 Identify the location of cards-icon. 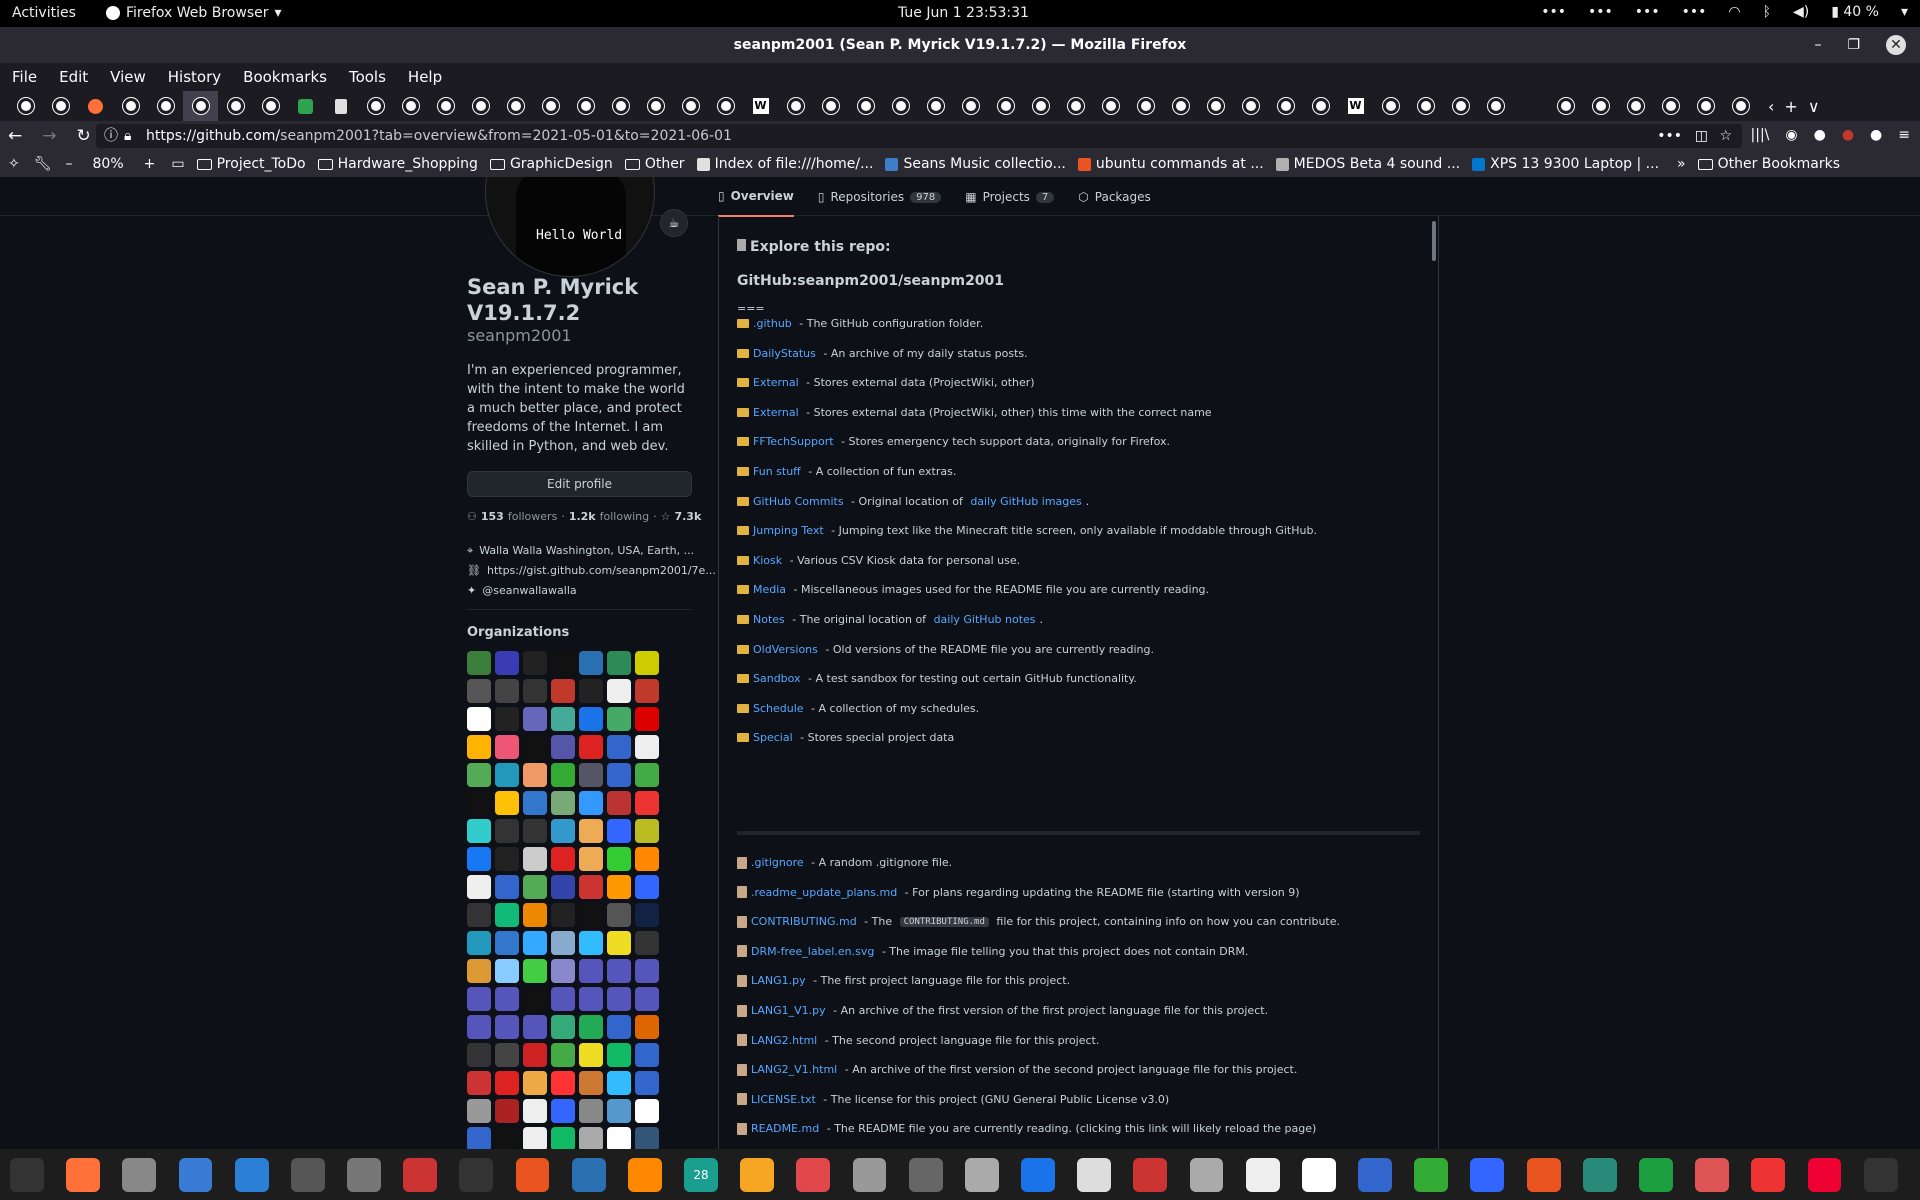
(1768, 1174).